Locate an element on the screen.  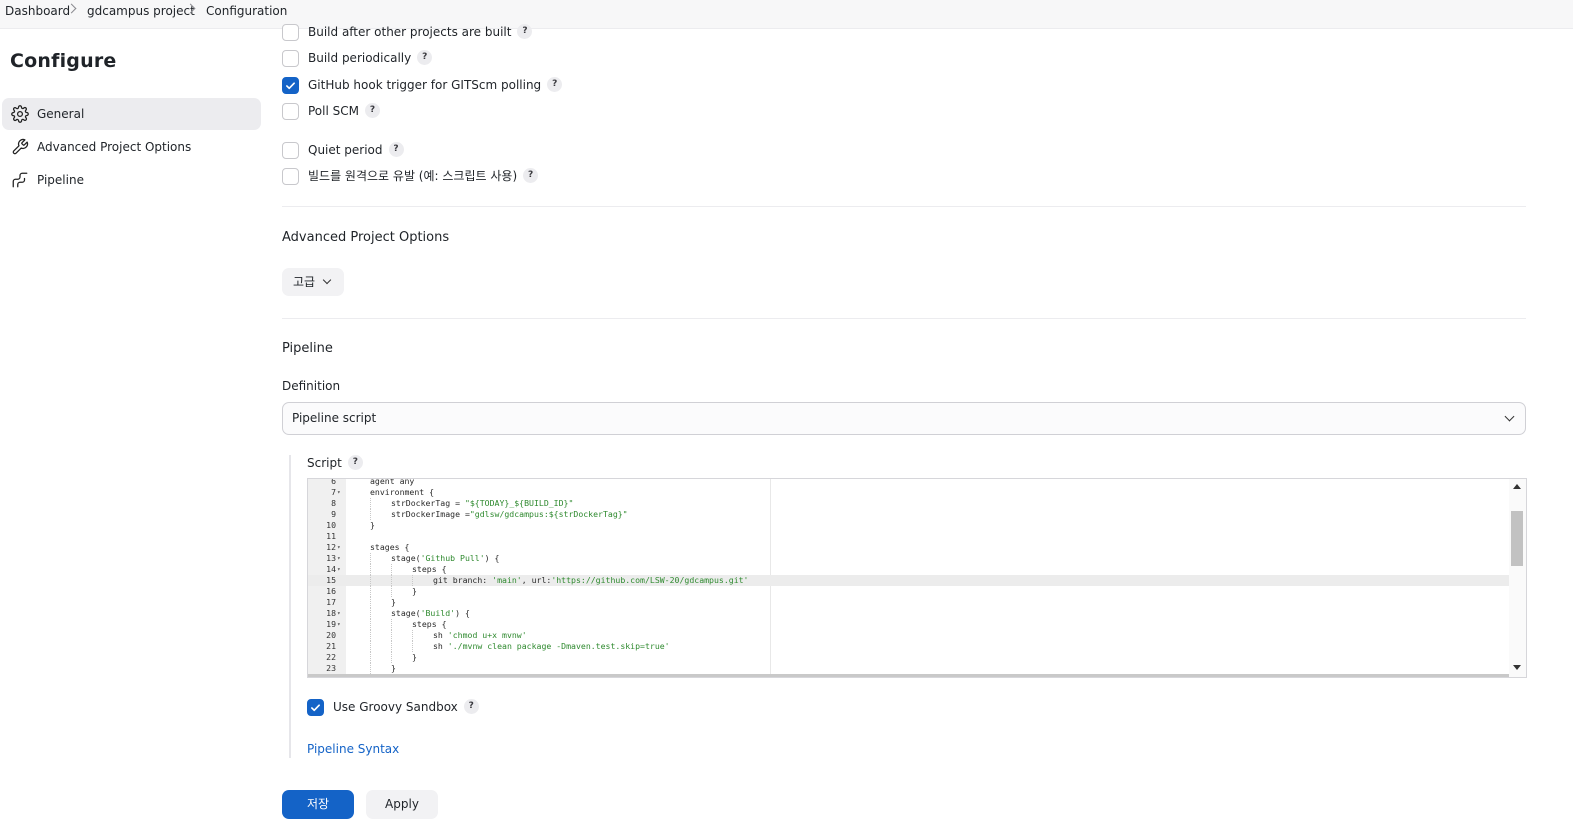
sidebar-item-advanced-project-options: Advanced Project Options is located at coordinates (131, 147).